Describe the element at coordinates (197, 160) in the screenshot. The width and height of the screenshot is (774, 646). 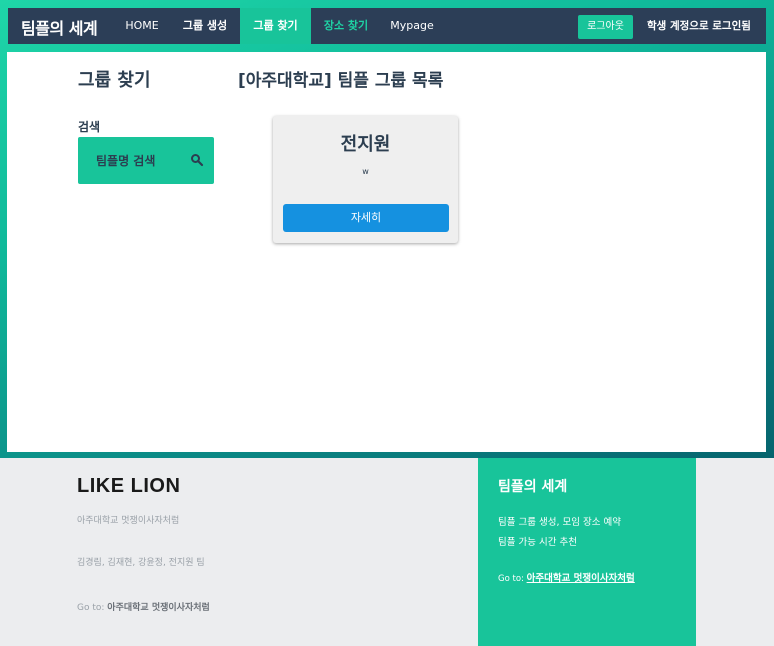
I see `search-icon` at that location.